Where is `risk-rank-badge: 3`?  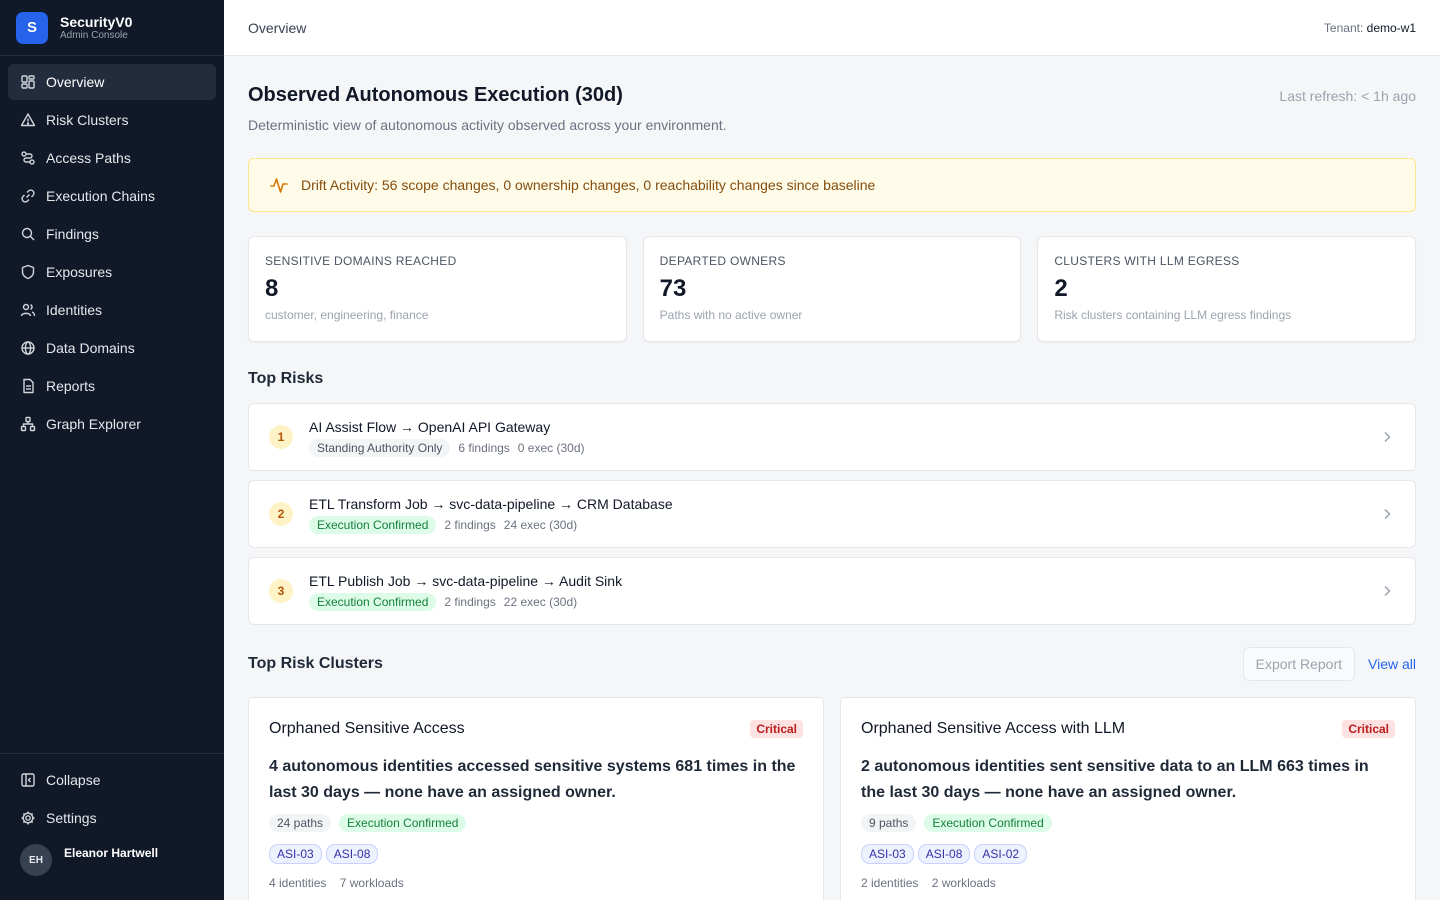
risk-rank-badge: 3 is located at coordinates (281, 591).